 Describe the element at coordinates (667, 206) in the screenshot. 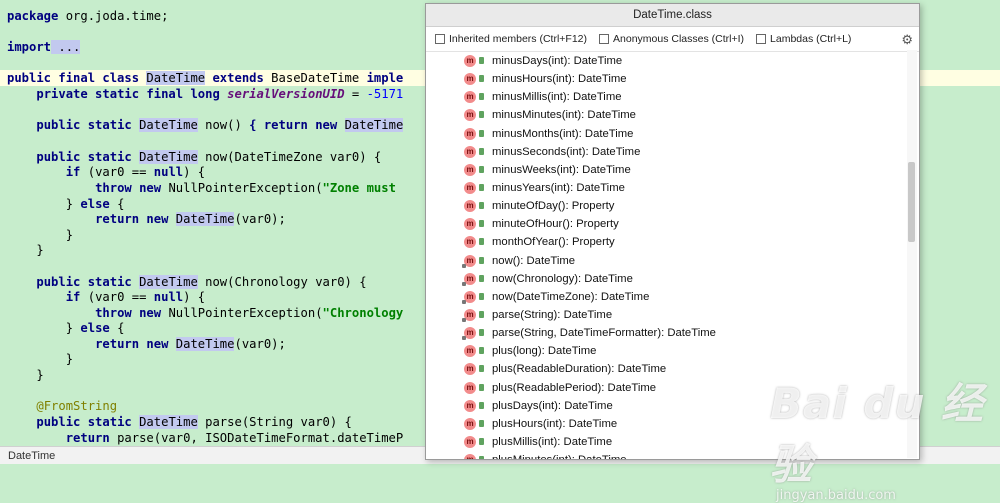

I see `member-list-item: m minuteOfDay(): Property` at that location.